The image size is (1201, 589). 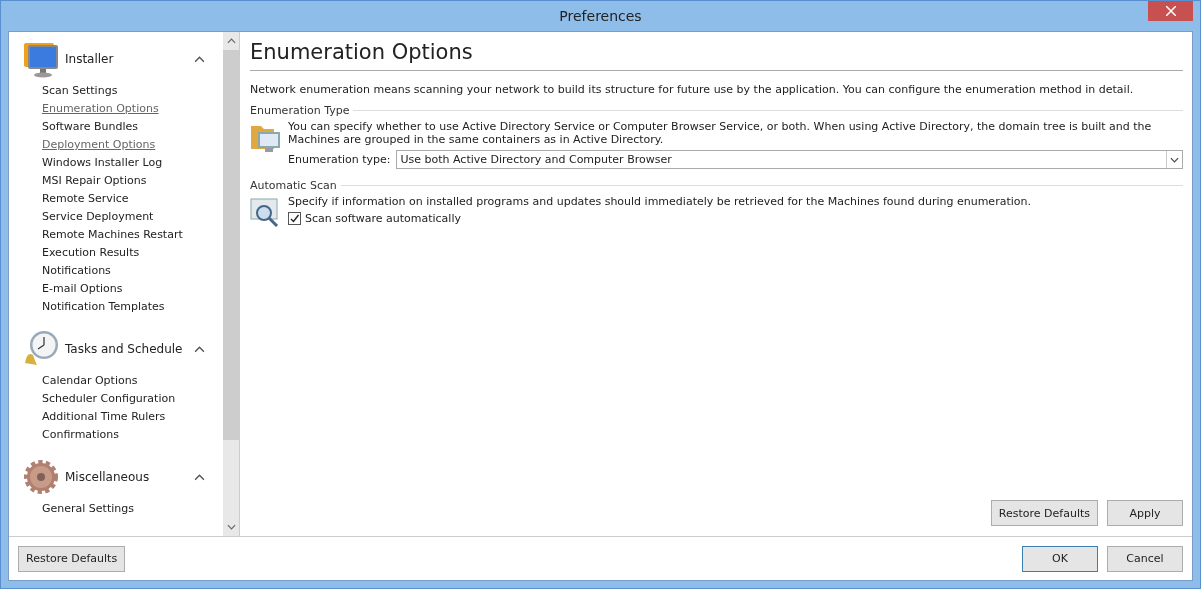 What do you see at coordinates (132, 127) in the screenshot?
I see `sidebar-link: Software Bundles` at bounding box center [132, 127].